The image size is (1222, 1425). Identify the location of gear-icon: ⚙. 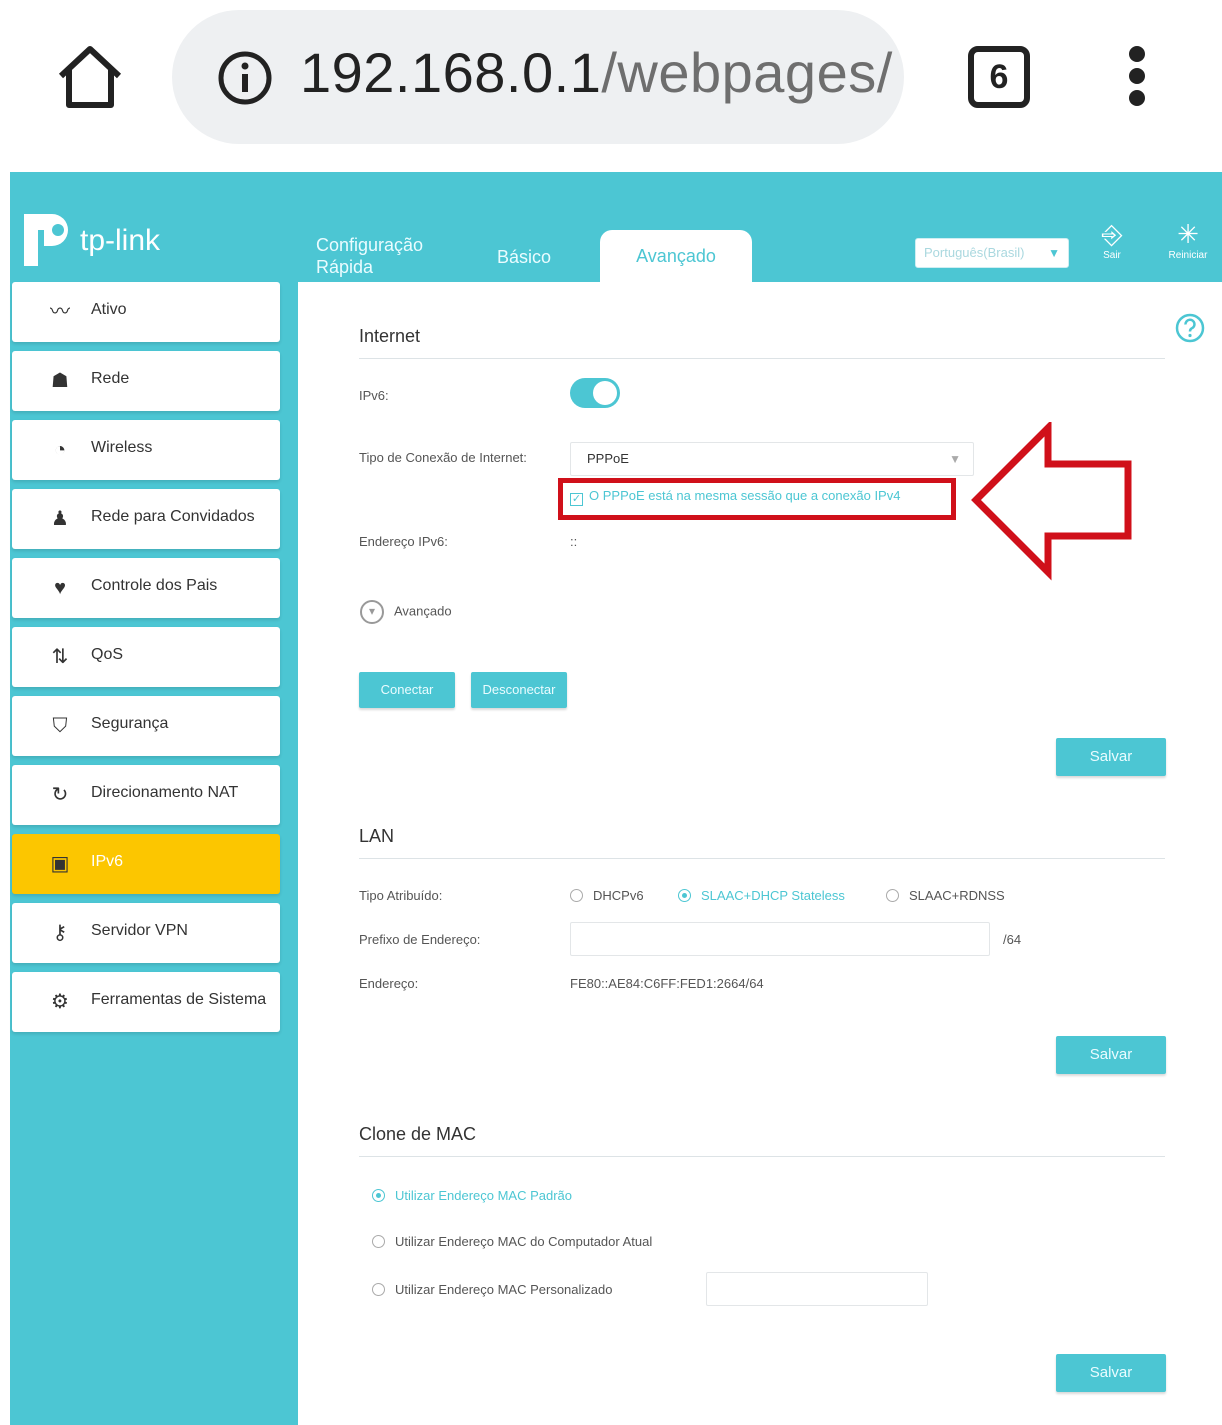
(60, 1002).